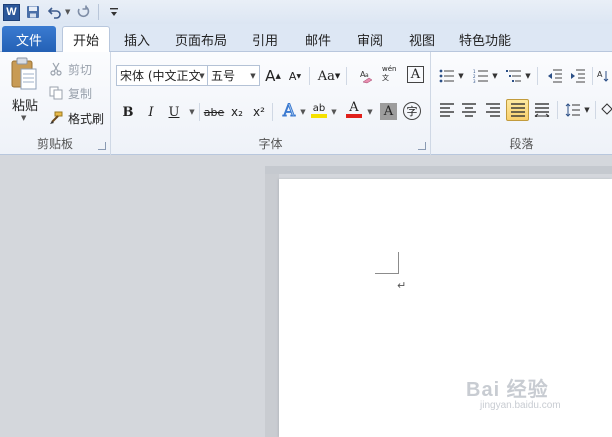 Image resolution: width=612 pixels, height=437 pixels. What do you see at coordinates (25, 104) in the screenshot?
I see `paste-button: 粘贴` at bounding box center [25, 104].